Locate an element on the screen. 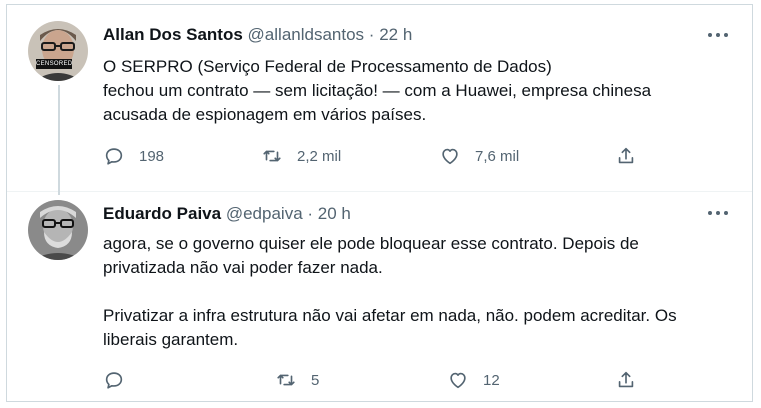 The image size is (761, 408). tweet-actions: 198 2,2 mil 7,6 mil is located at coordinates (373, 156).